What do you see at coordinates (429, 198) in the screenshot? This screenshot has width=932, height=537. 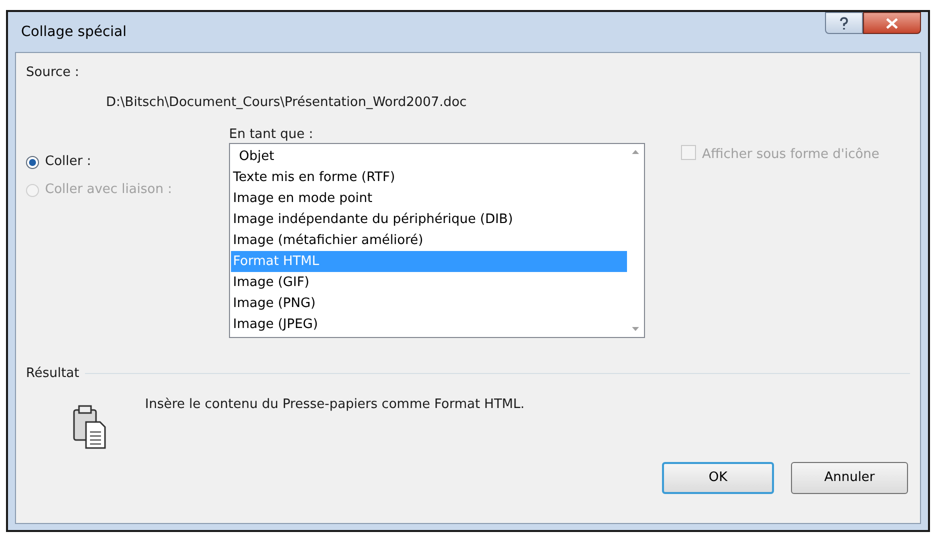 I see `list-item: Image en mode point` at bounding box center [429, 198].